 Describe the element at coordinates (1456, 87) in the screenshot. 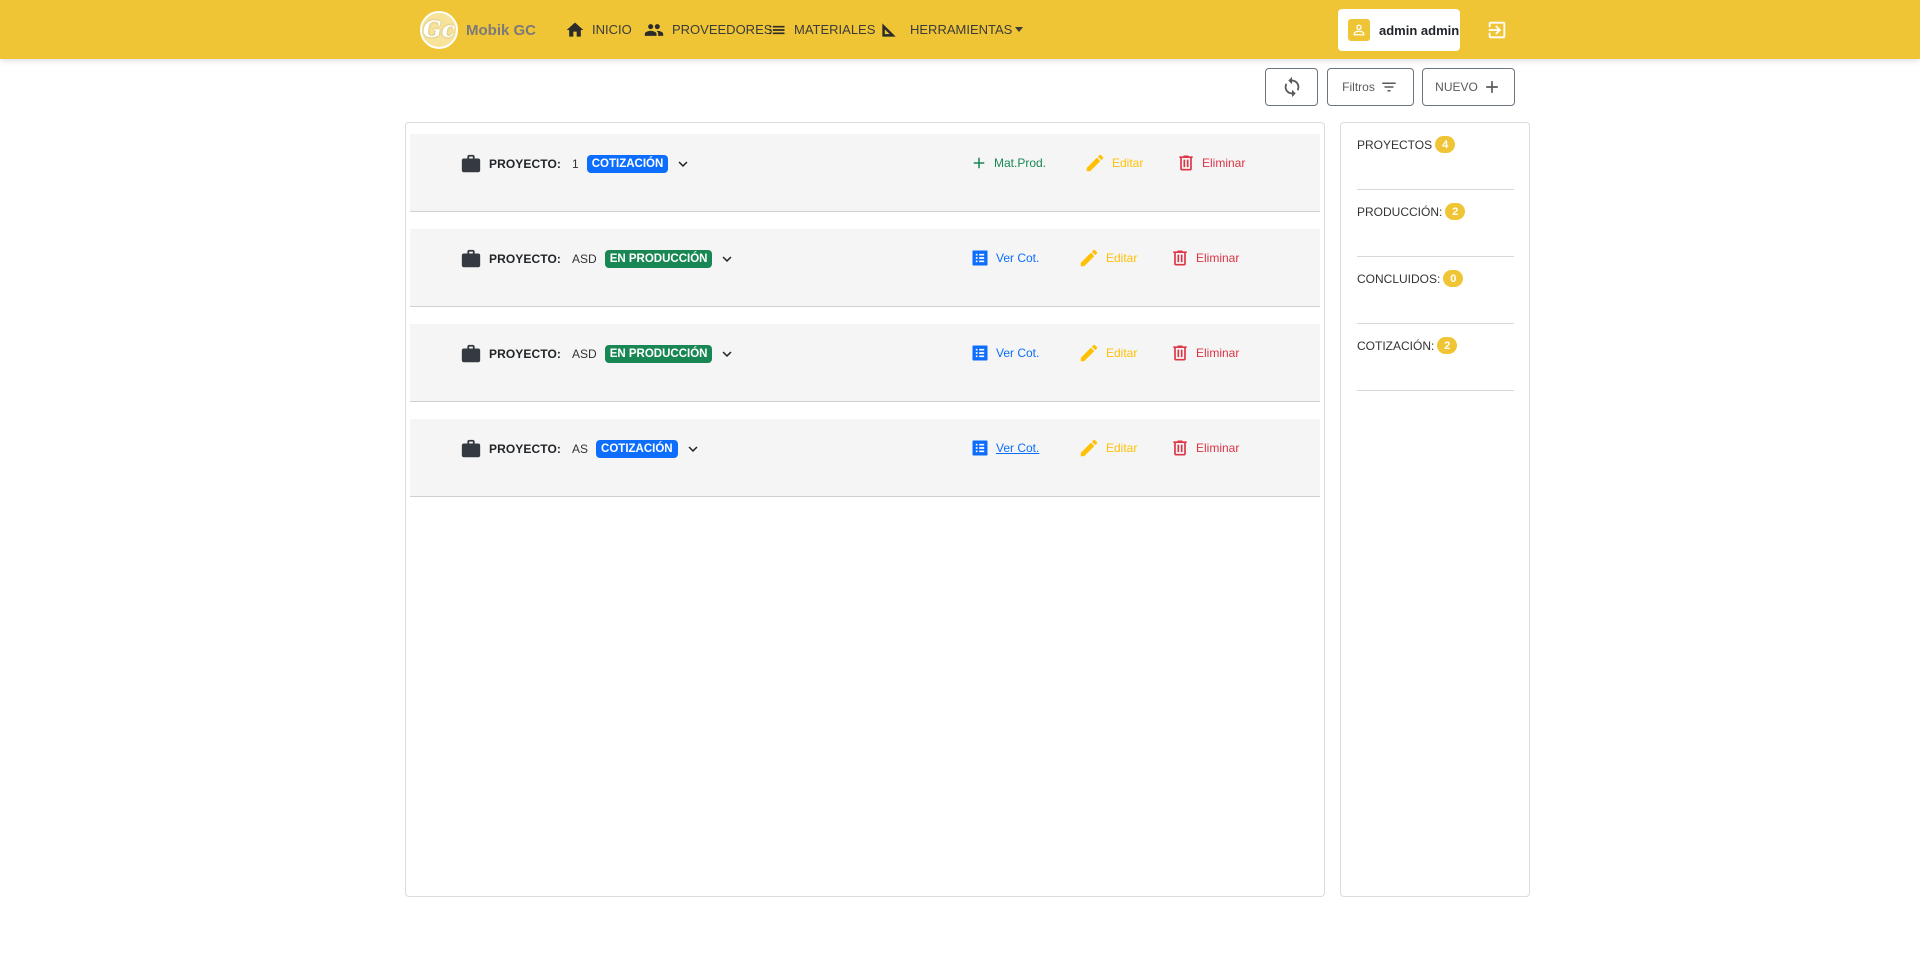

I see `new-label: NUEVO` at that location.